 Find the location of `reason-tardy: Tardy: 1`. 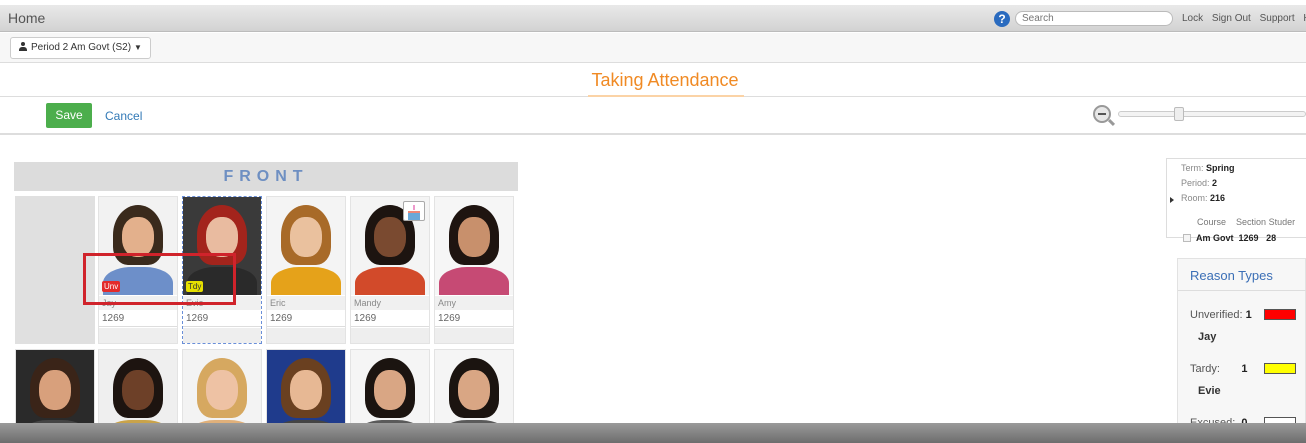

reason-tardy: Tardy: 1 is located at coordinates (1219, 369).